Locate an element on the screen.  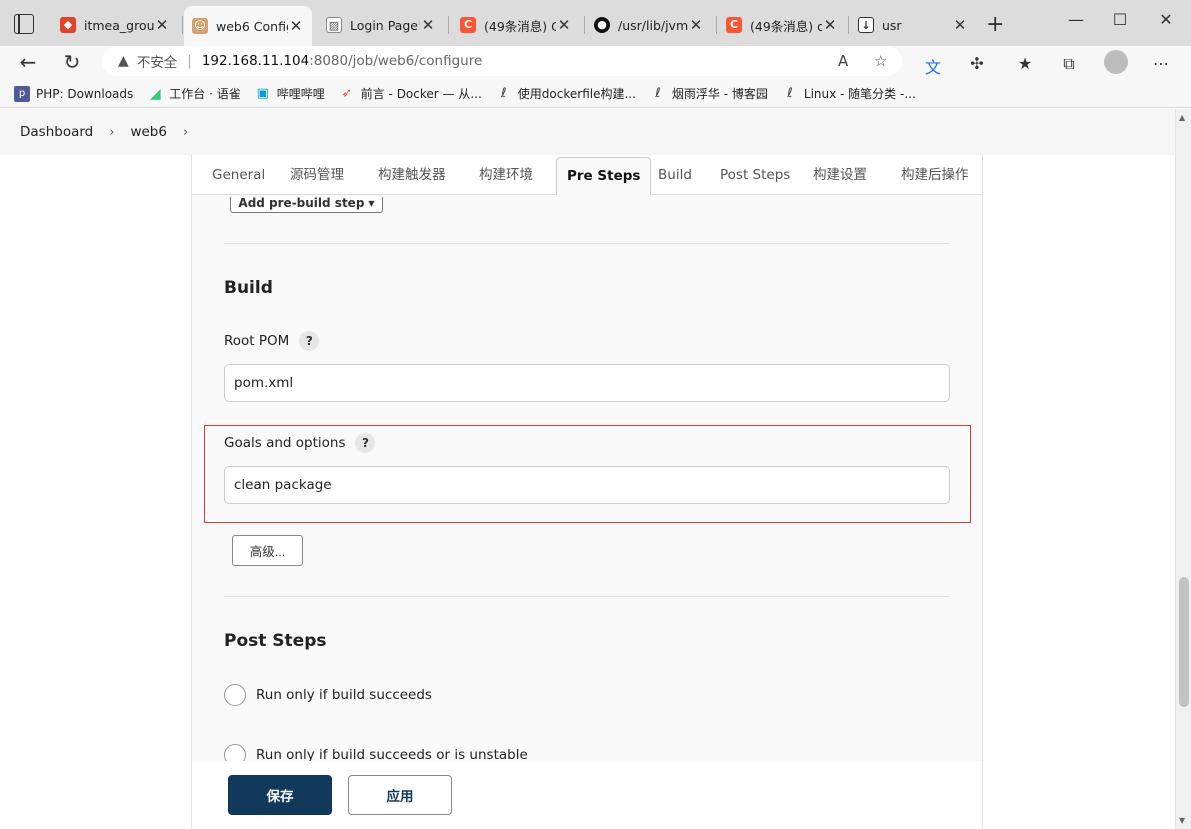
add-pre-build-step-button: Add pre-build step ▼ is located at coordinates (306, 205).